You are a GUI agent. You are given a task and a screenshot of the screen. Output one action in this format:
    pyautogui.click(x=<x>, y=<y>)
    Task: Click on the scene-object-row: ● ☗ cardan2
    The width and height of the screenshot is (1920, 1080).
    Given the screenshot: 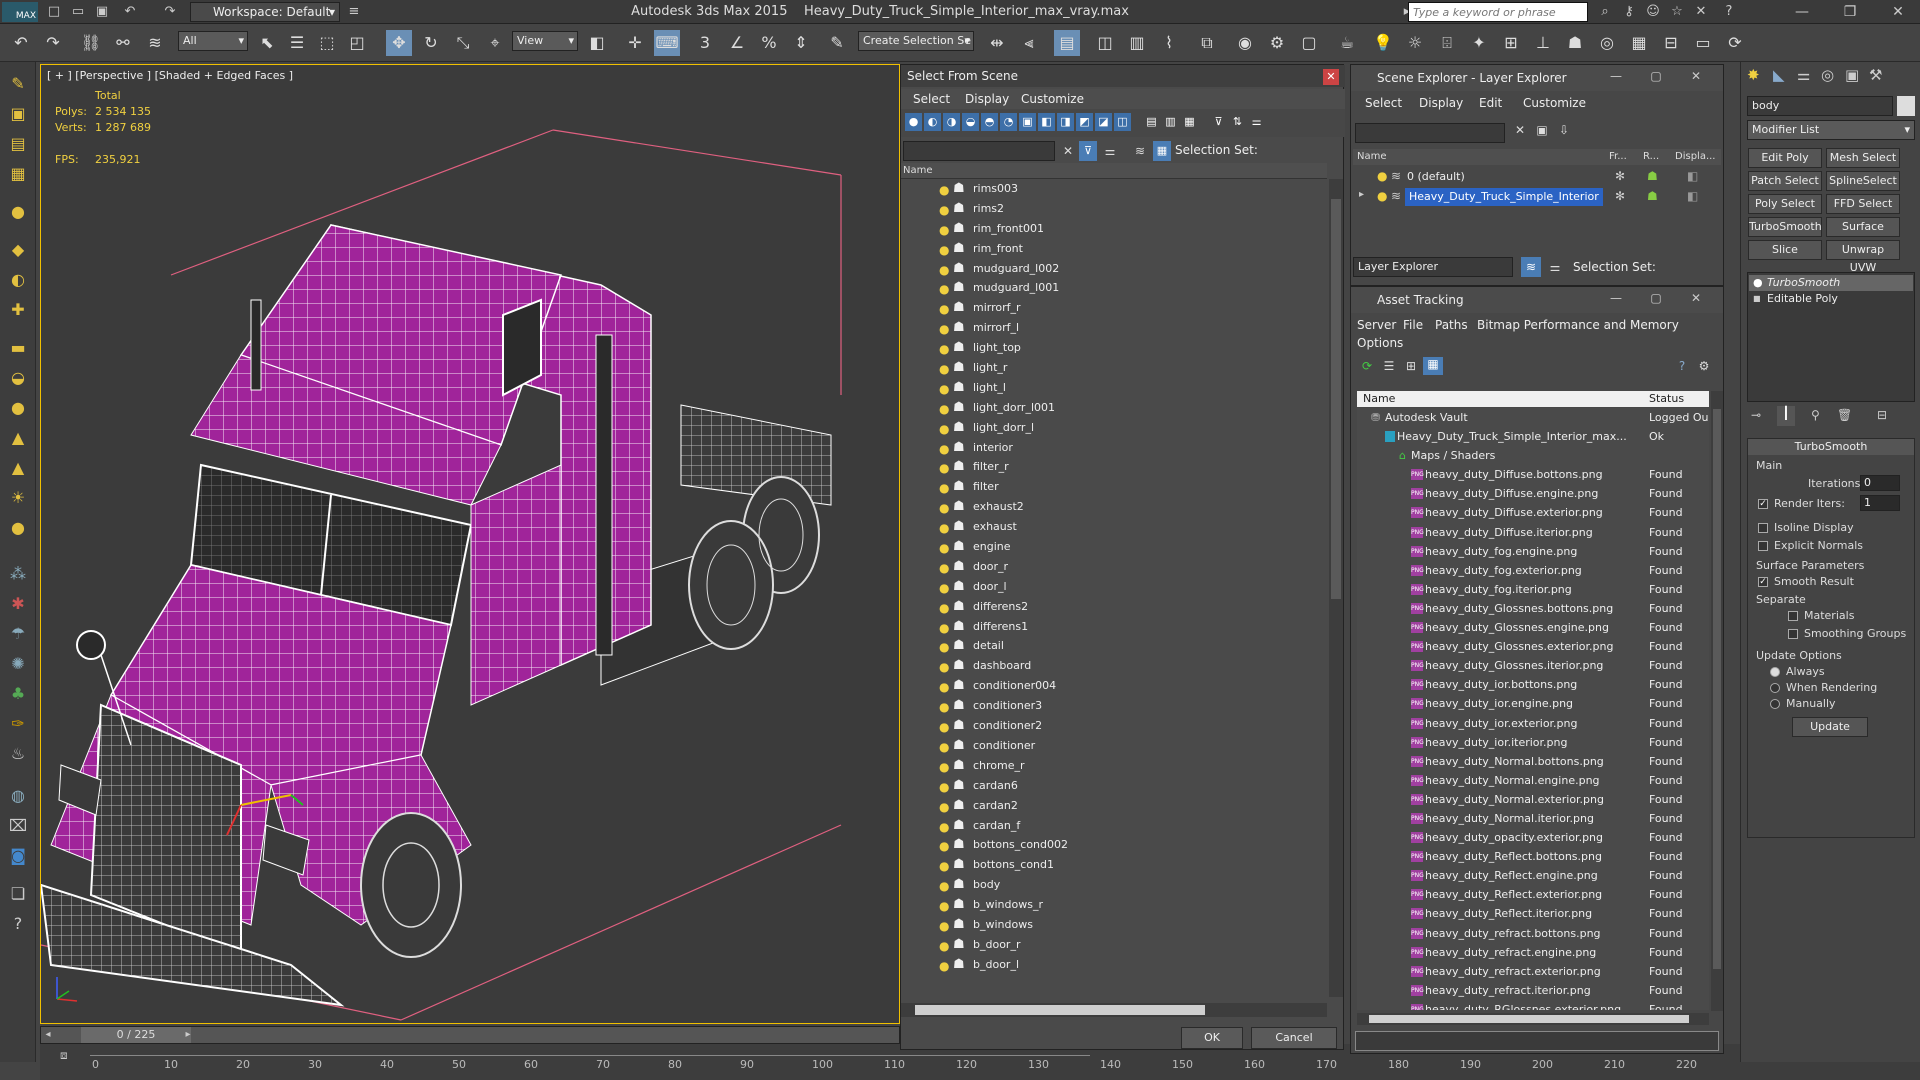 What is the action you would take?
    pyautogui.click(x=1114, y=806)
    